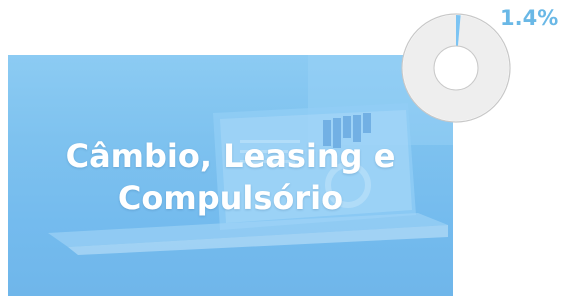 Image resolution: width=577 pixels, height=296 pixels. Describe the element at coordinates (529, 18) in the screenshot. I see `percent-label: 1.4%` at that location.